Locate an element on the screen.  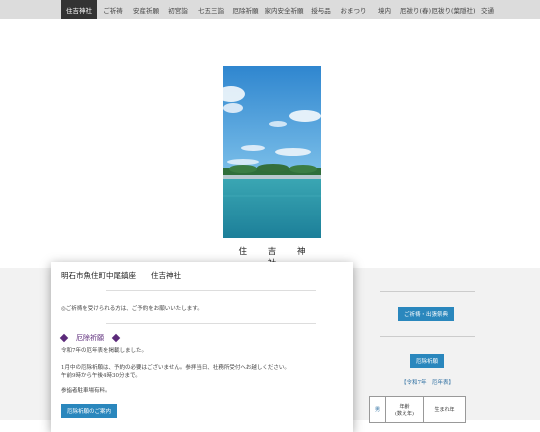
section-heading: 厄除祈願 is located at coordinates (90, 338).